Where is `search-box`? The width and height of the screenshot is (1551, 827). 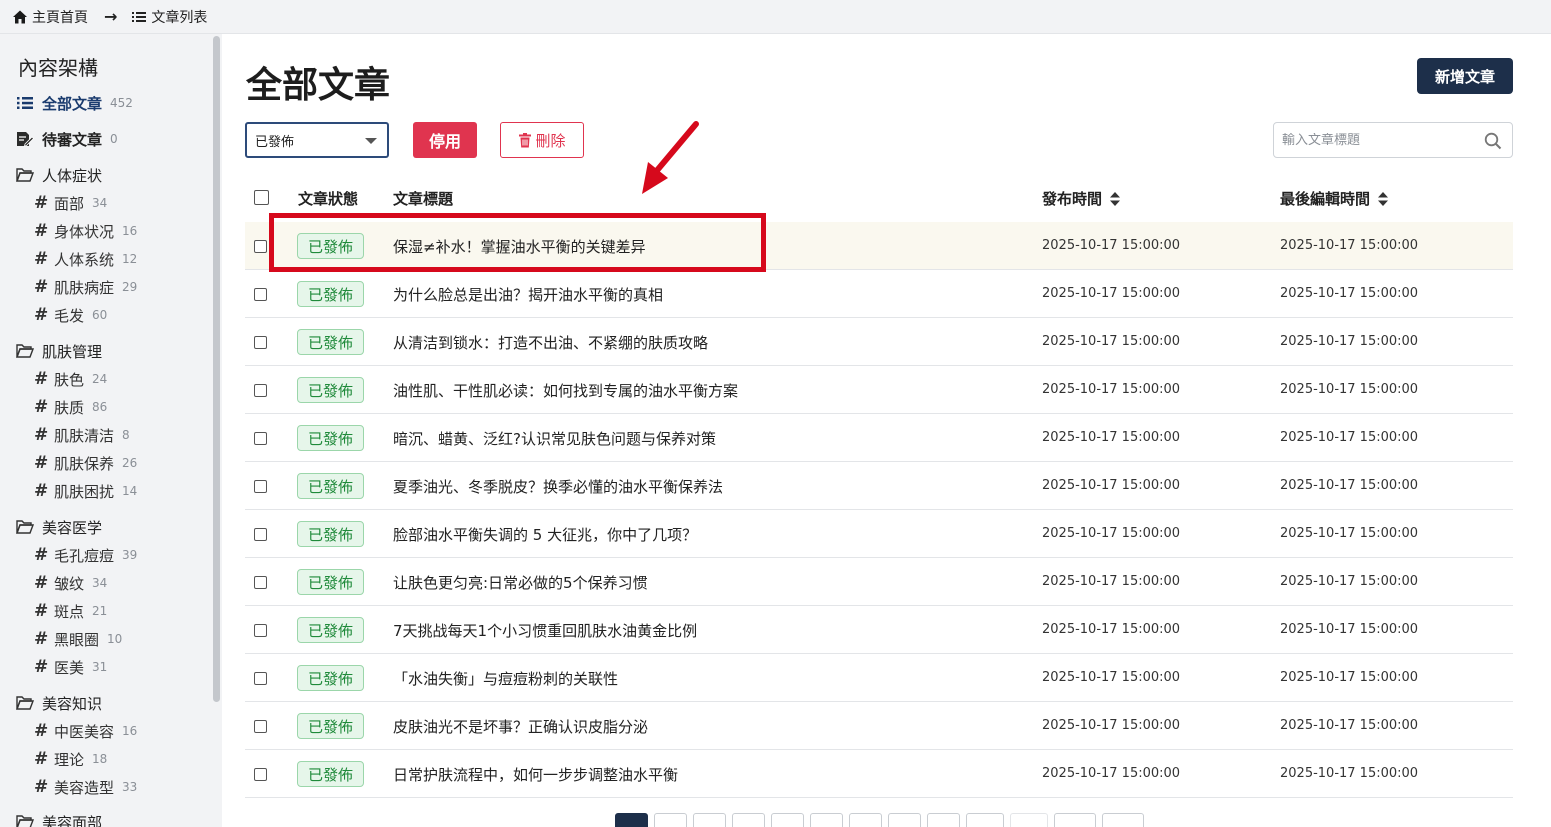
search-box is located at coordinates (1393, 140).